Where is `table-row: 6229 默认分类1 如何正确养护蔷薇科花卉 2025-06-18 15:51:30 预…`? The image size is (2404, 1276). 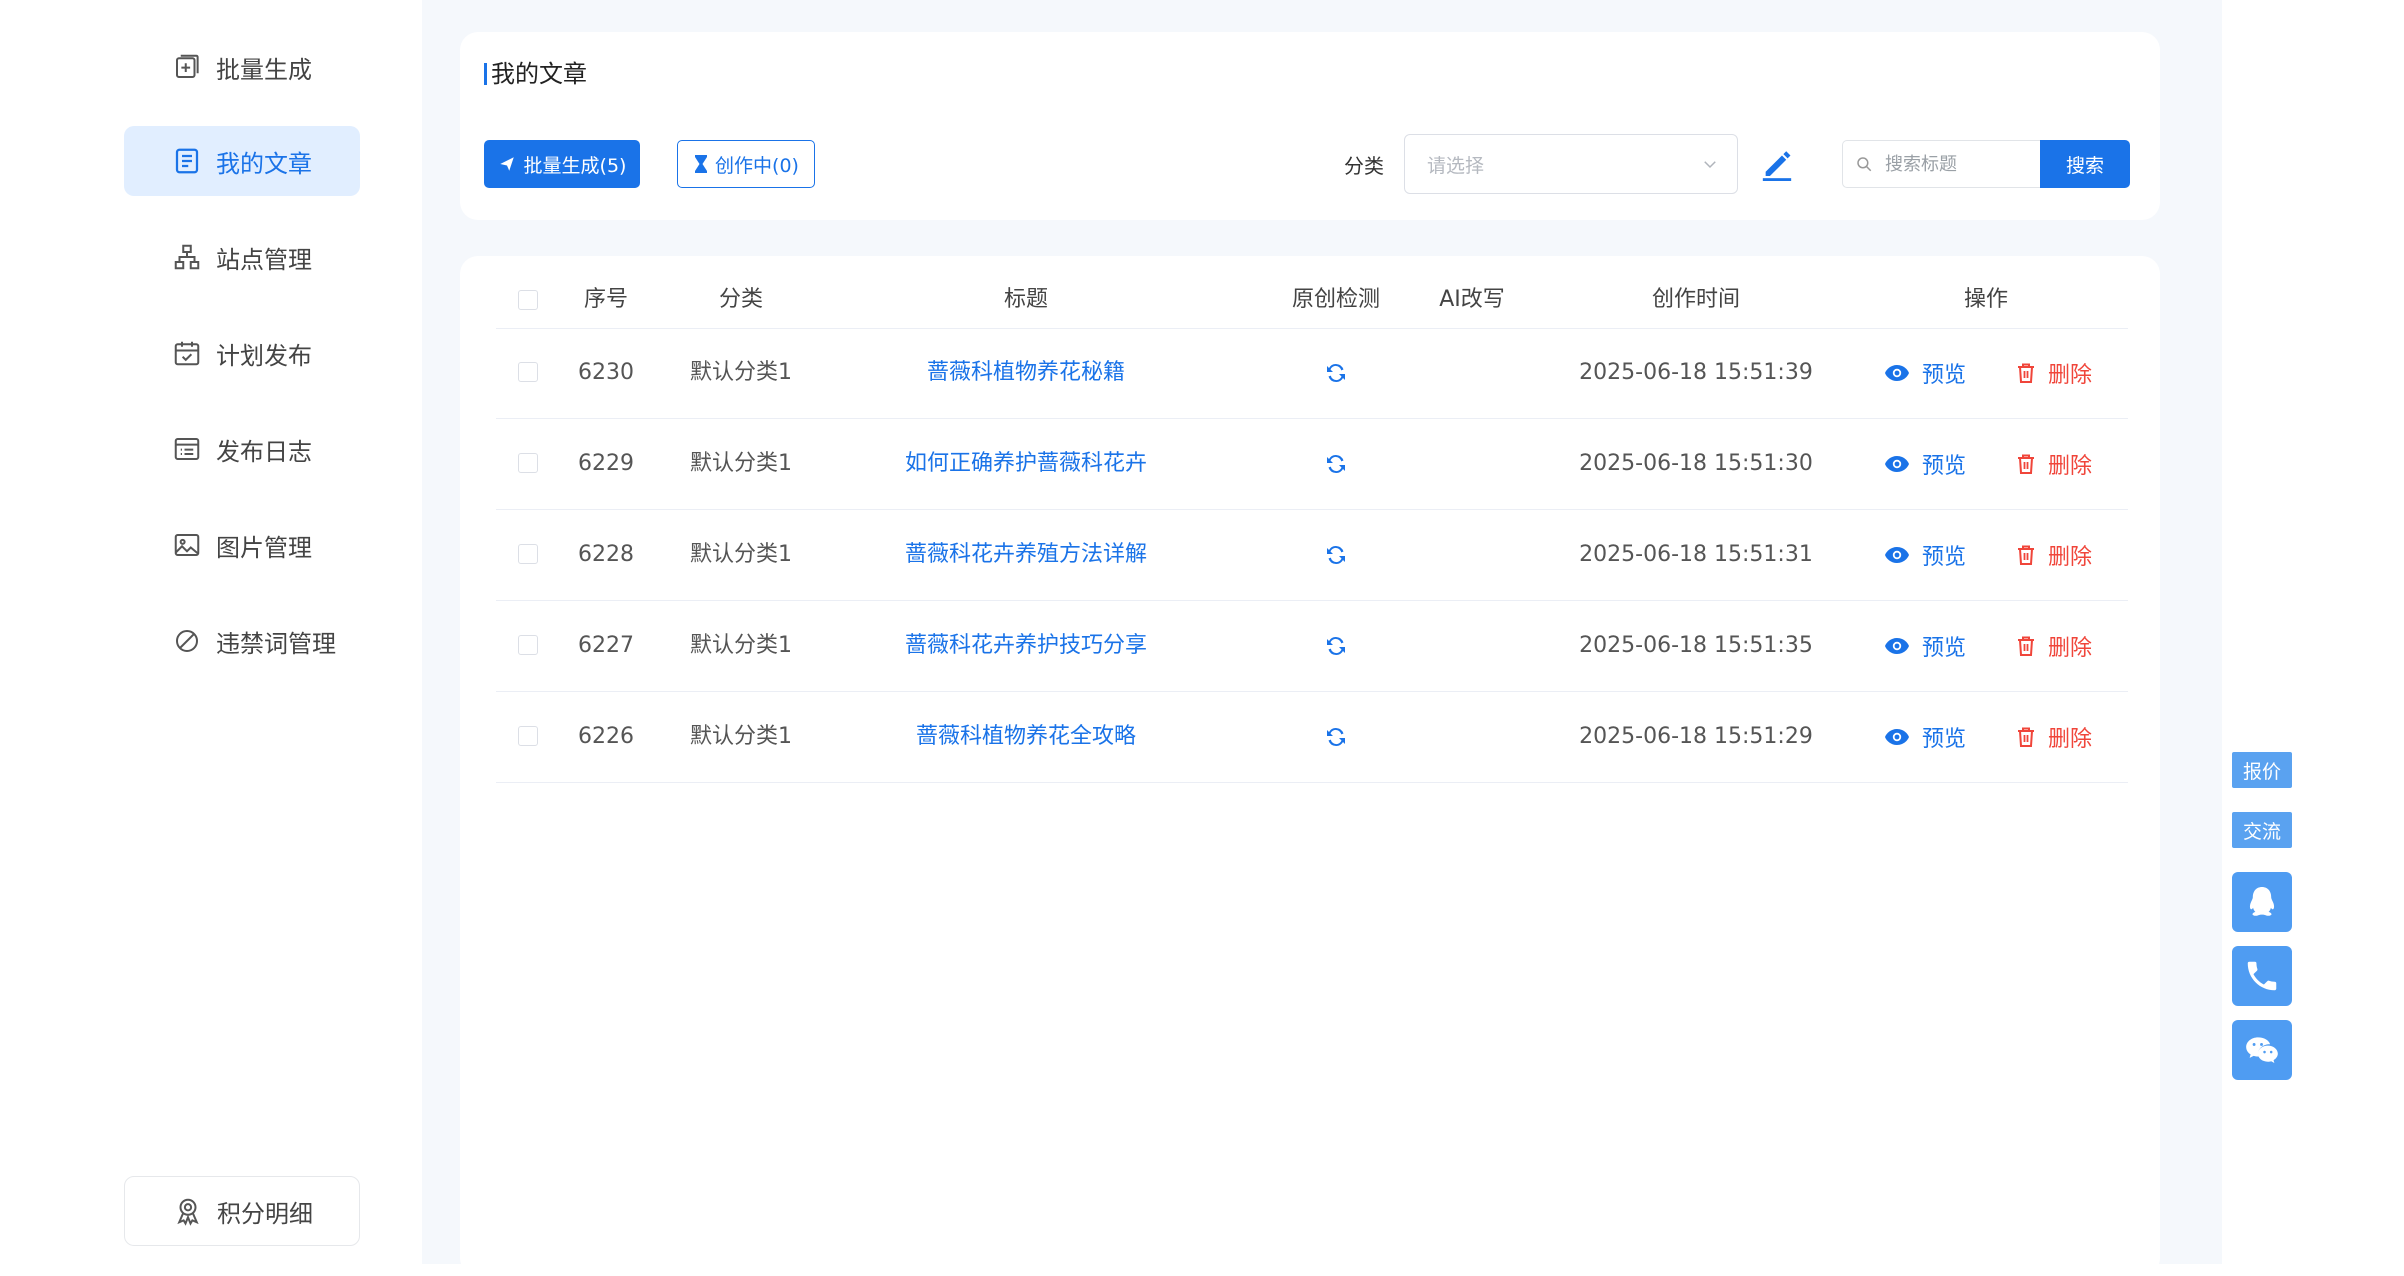
table-row: 6229 默认分类1 如何正确养护蔷薇科花卉 2025-06-18 15:51:30 预… is located at coordinates (1312, 464).